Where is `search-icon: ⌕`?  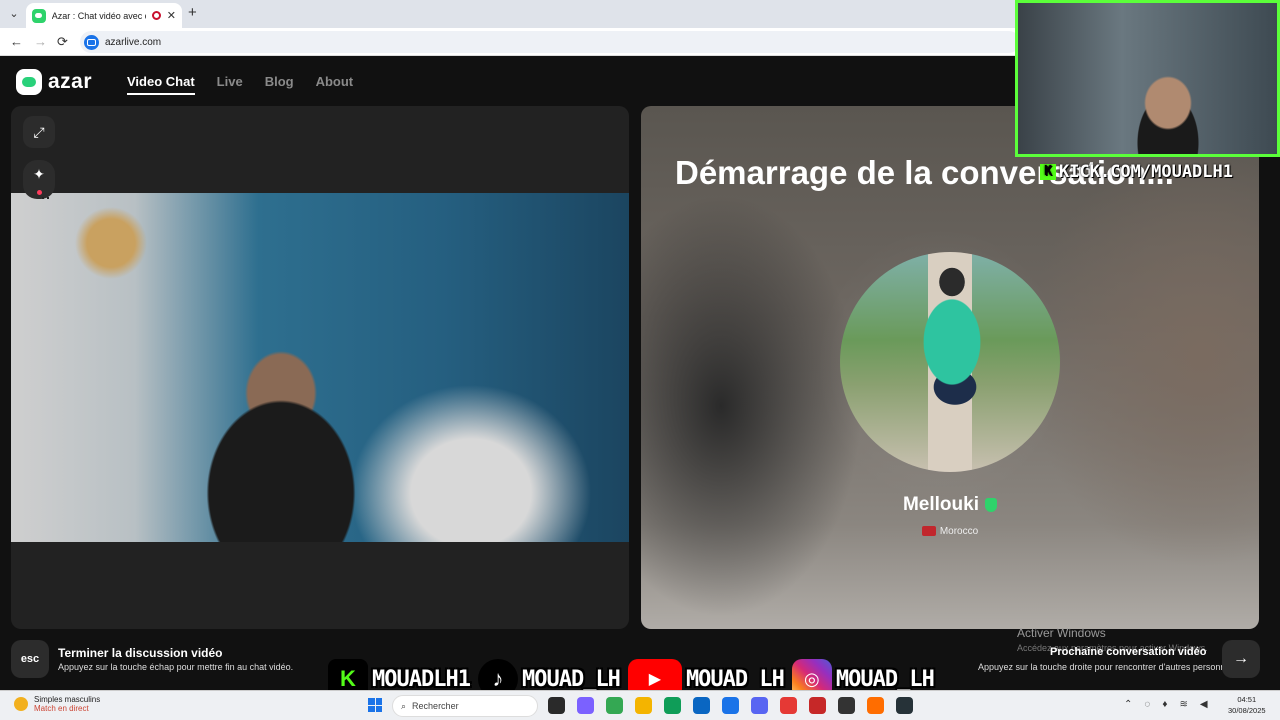
search-icon: ⌕ is located at coordinates (404, 705).